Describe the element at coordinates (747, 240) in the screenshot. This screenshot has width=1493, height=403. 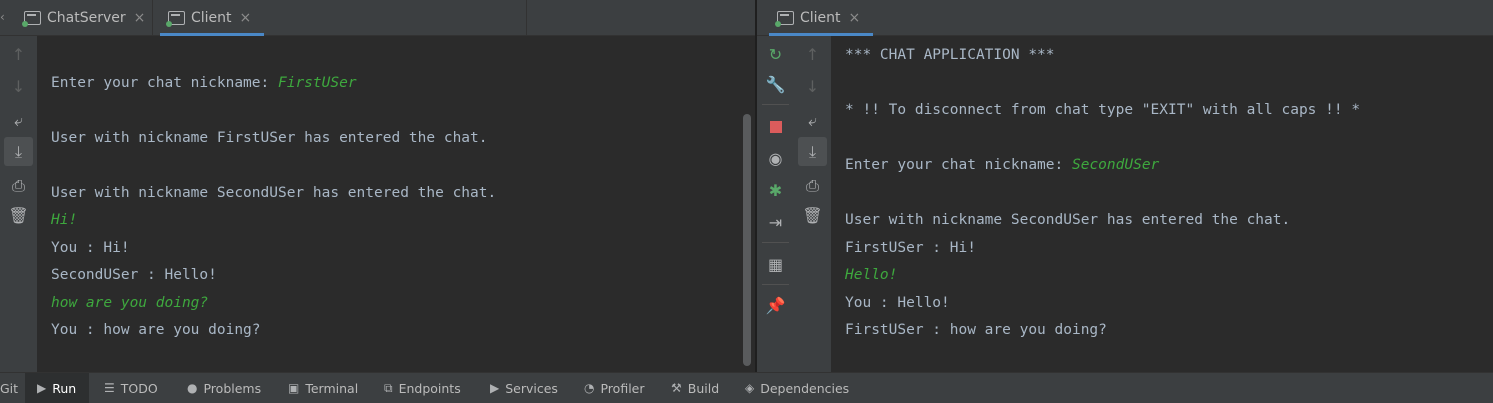
I see `vertical-scrollbar` at that location.